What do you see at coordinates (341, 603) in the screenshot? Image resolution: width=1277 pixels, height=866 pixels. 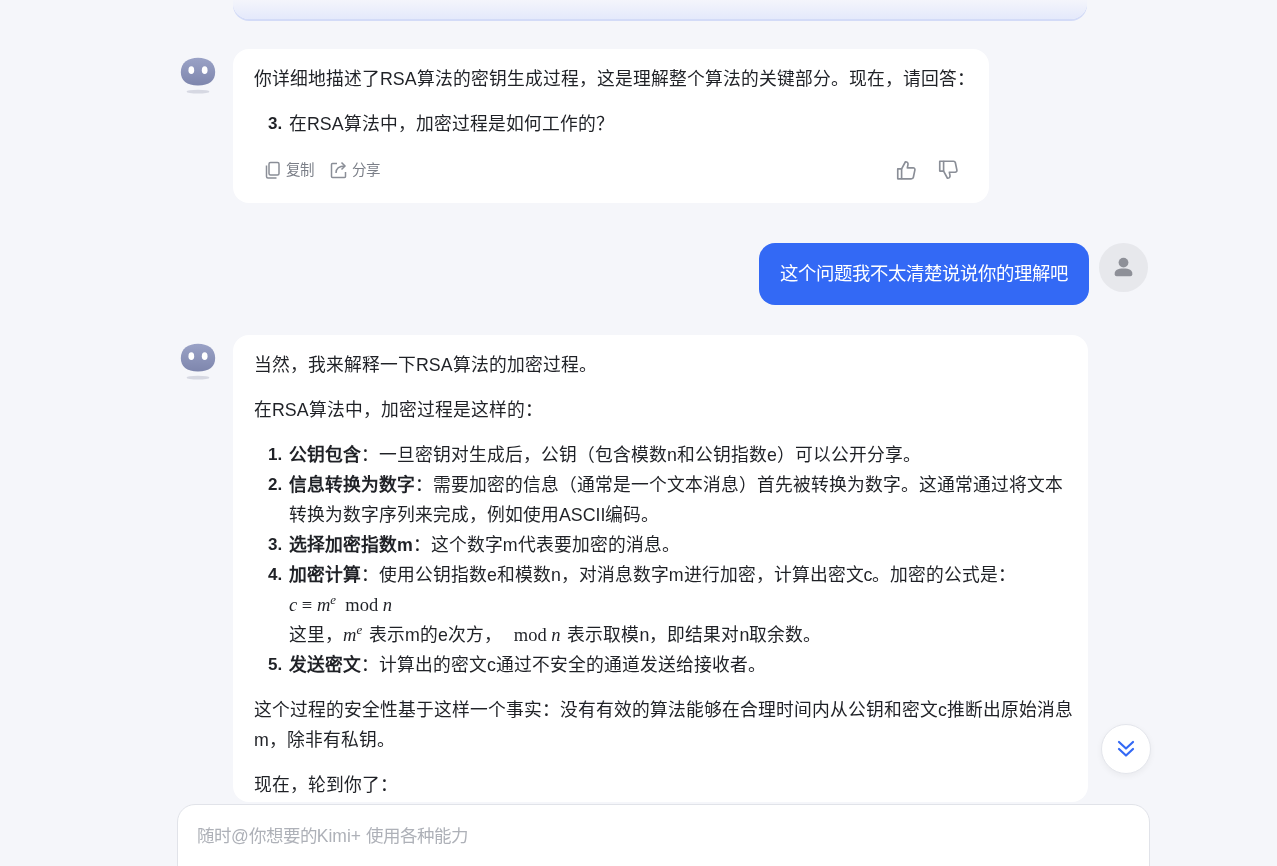 I see `math-formula: c ≡ m$^{e}$ mod n` at bounding box center [341, 603].